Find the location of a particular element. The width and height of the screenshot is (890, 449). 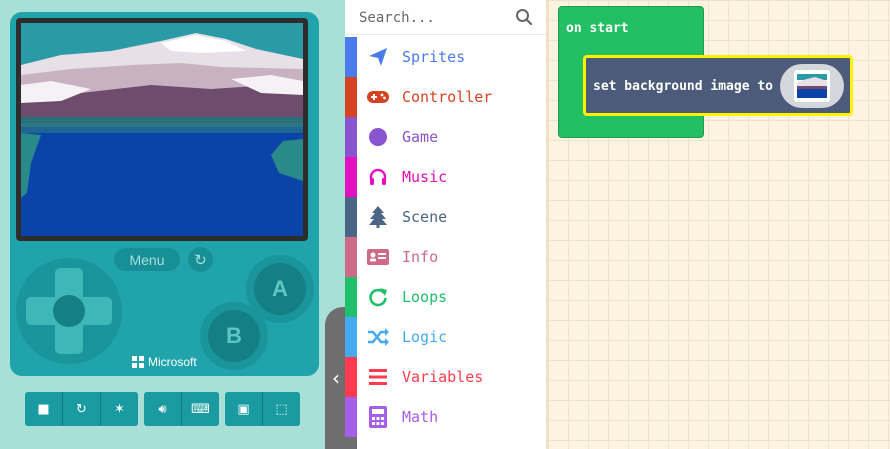

a-button: A is located at coordinates (280, 289).